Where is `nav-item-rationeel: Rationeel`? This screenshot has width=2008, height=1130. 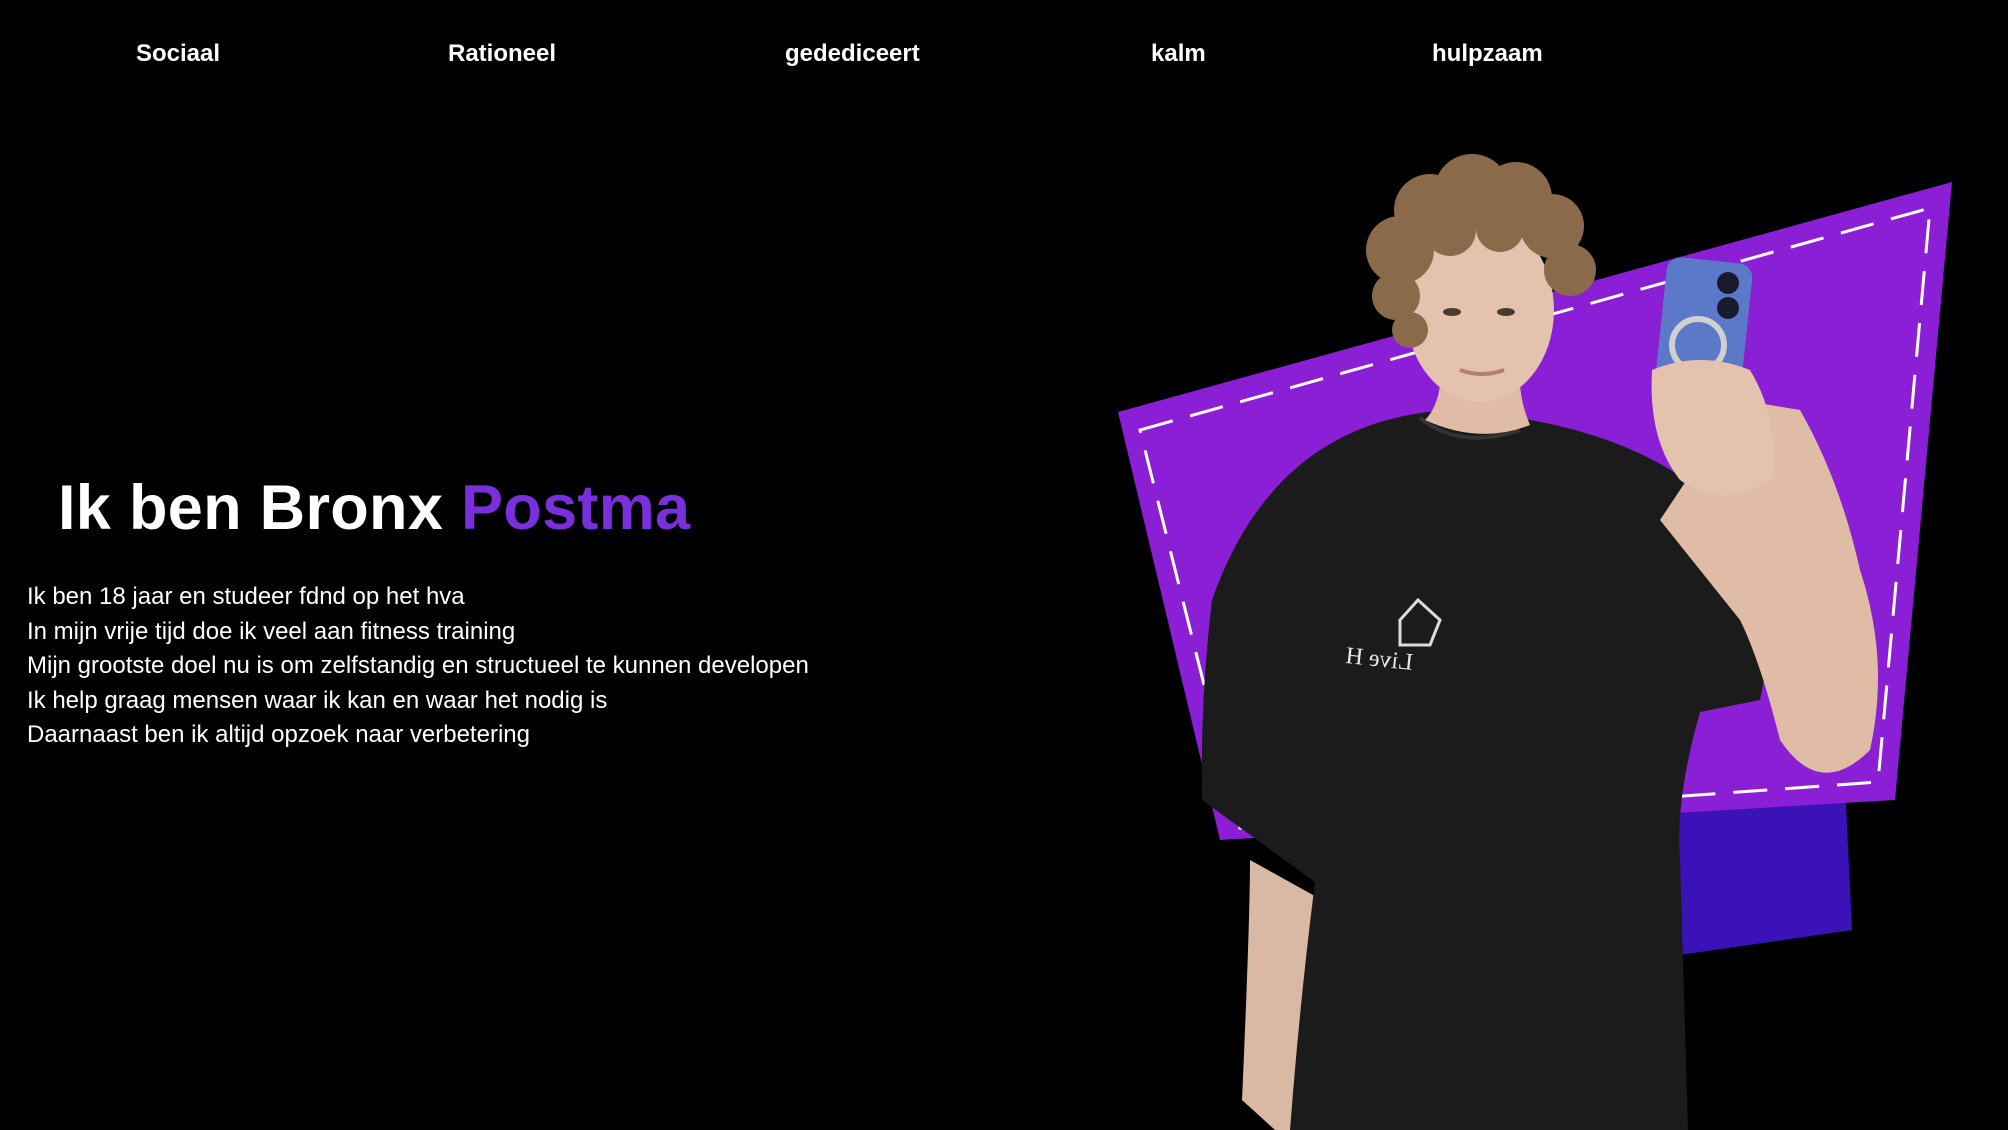
nav-item-rationeel: Rationeel is located at coordinates (502, 54).